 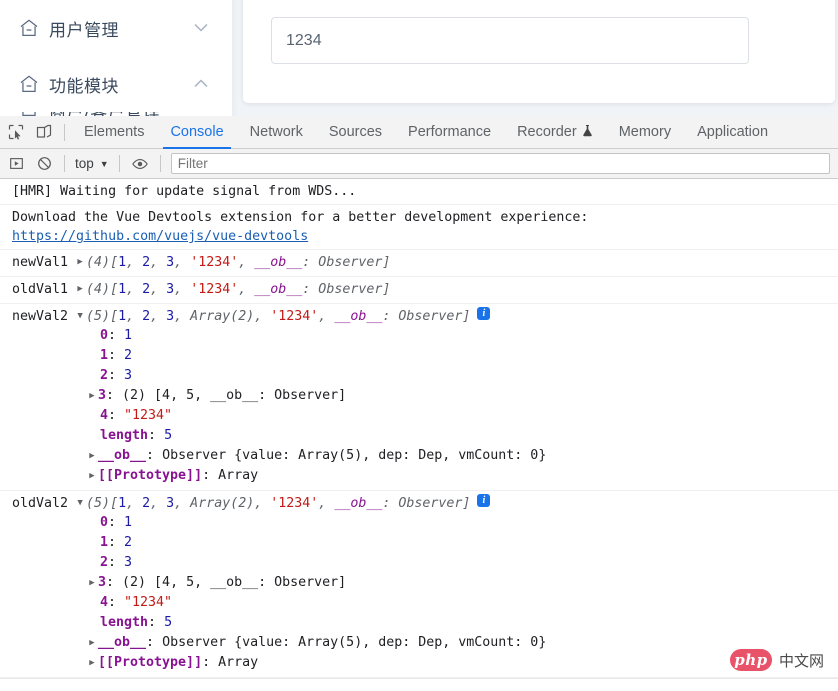 What do you see at coordinates (587, 133) in the screenshot?
I see `experiment-flask-icon` at bounding box center [587, 133].